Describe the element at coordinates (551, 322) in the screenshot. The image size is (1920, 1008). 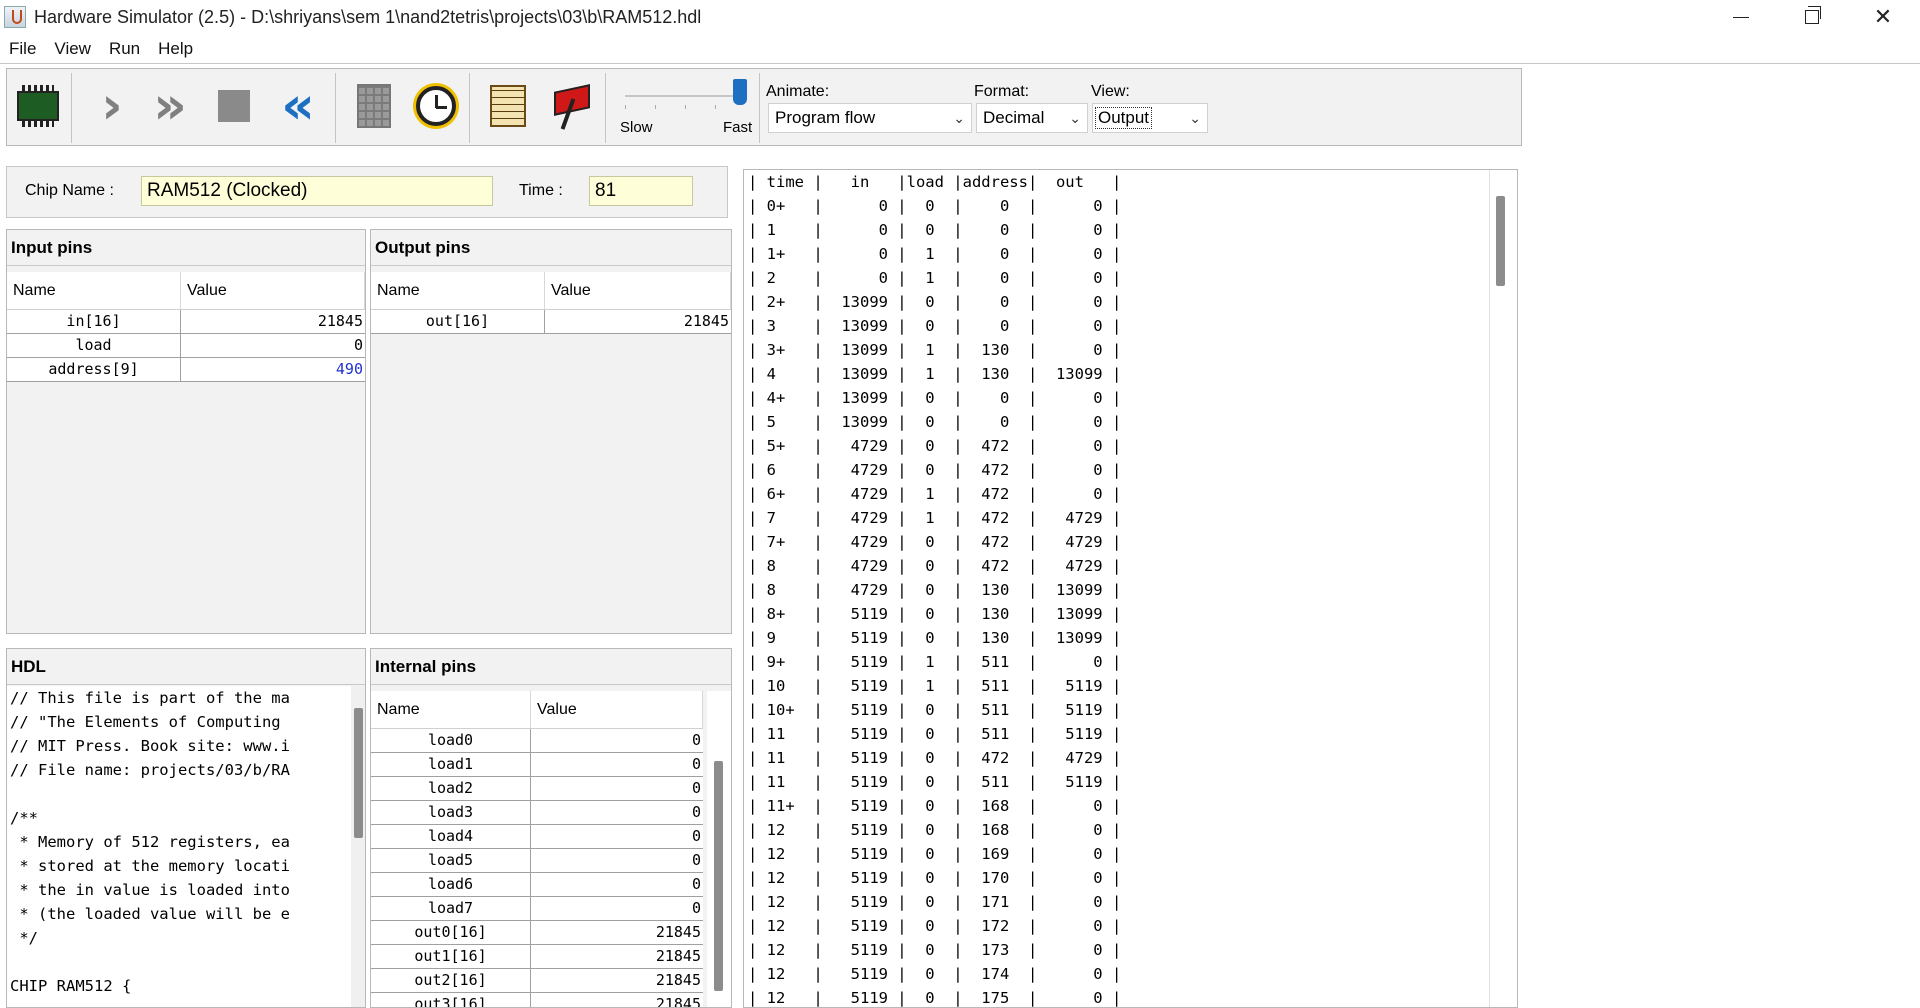
I see `table-row: out[16] 21845` at that location.